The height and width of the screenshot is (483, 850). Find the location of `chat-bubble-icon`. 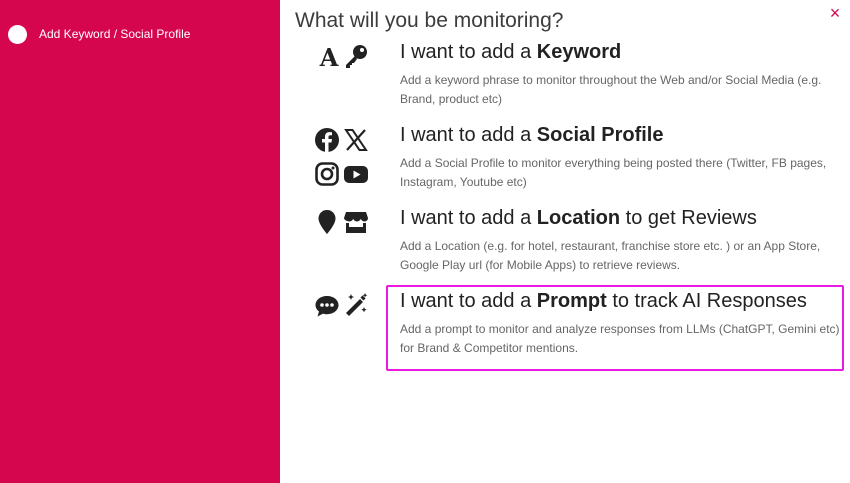

chat-bubble-icon is located at coordinates (327, 306).